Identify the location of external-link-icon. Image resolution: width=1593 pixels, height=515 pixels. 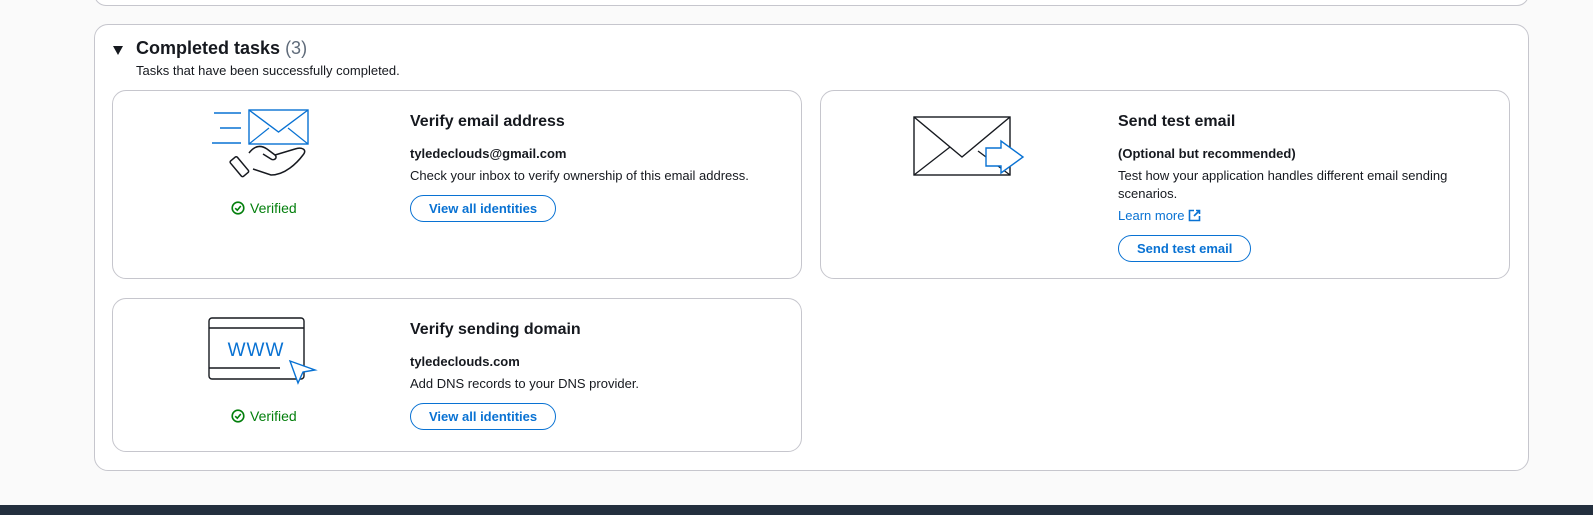
(1195, 215).